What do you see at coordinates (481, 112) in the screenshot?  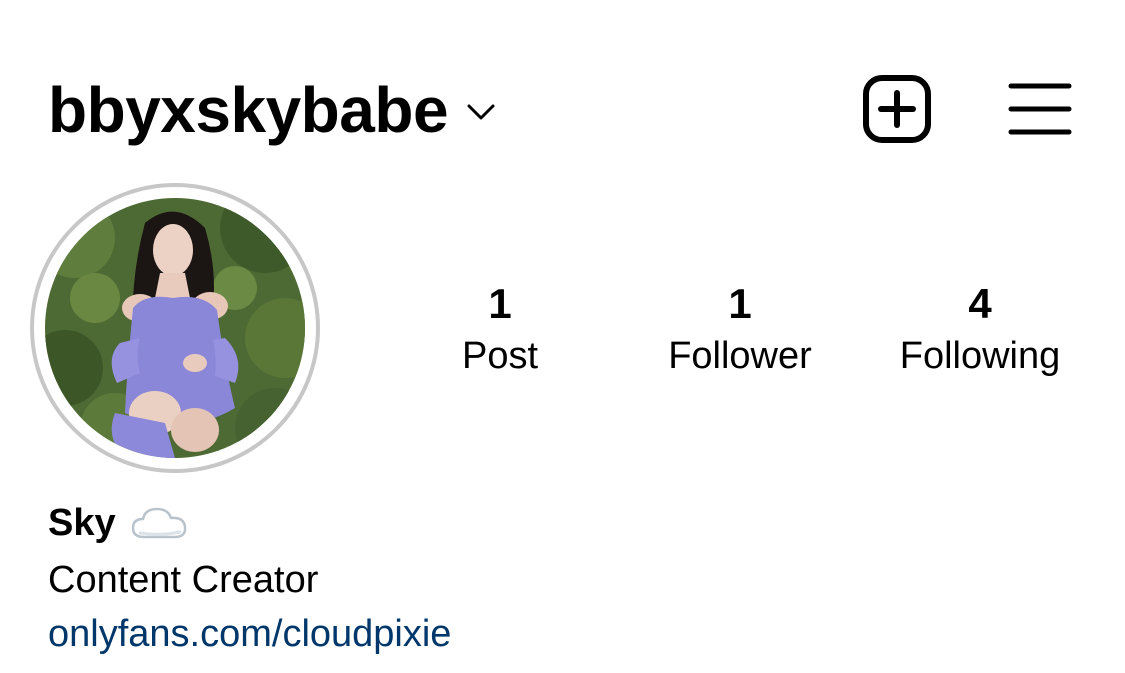 I see `chevron-down-icon` at bounding box center [481, 112].